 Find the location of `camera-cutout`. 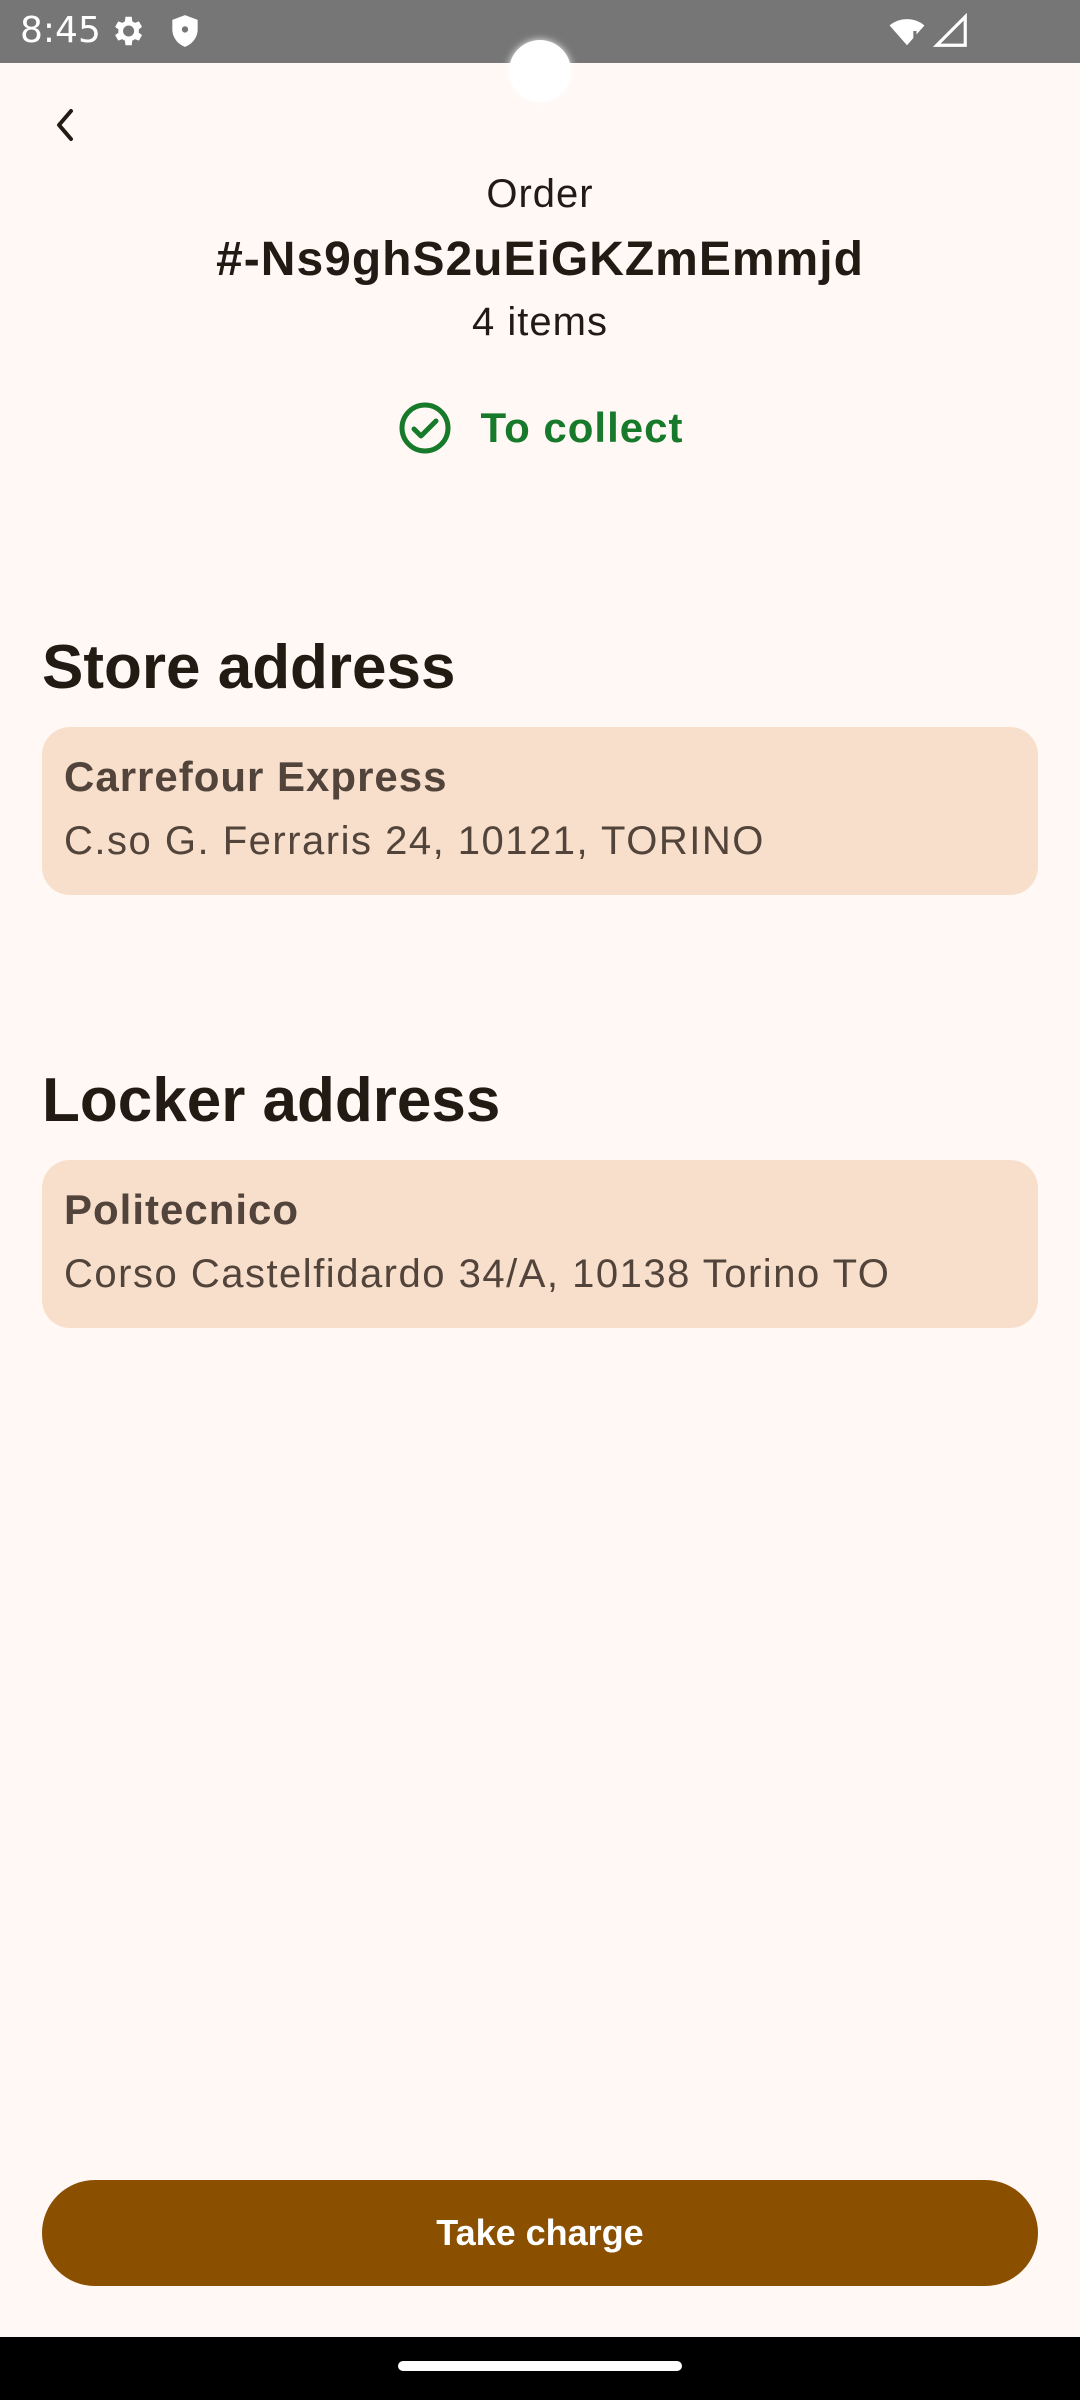

camera-cutout is located at coordinates (540, 71).